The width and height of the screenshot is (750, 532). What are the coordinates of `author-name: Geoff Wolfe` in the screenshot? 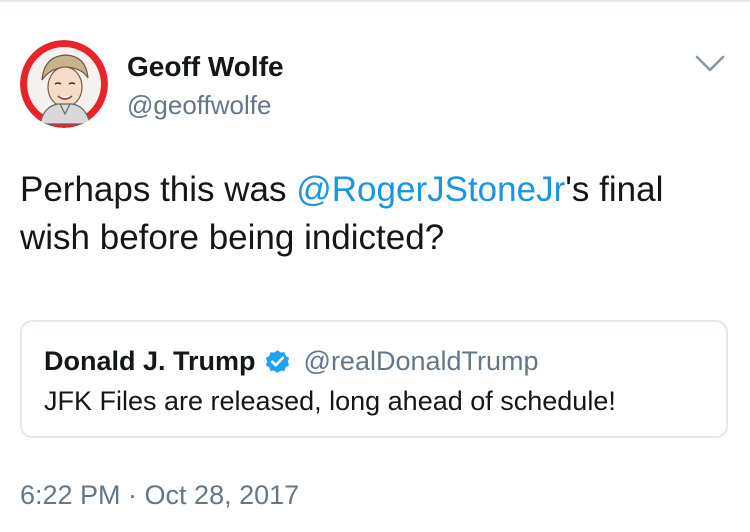 It's located at (205, 67).